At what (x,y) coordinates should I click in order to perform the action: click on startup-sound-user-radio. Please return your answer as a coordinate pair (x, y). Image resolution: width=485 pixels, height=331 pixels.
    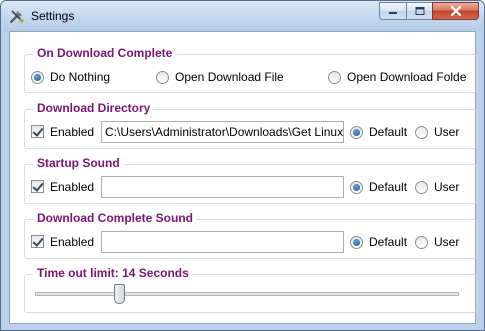
    Looking at the image, I should click on (421, 187).